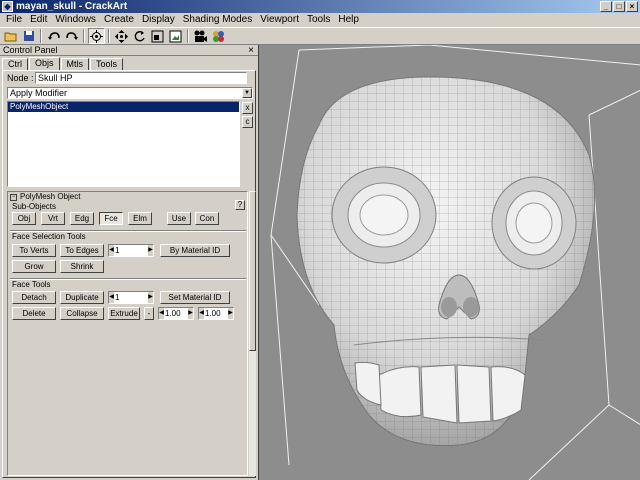 The image size is (640, 480). Describe the element at coordinates (31, 284) in the screenshot. I see `face-tools-label: Face Tools` at that location.